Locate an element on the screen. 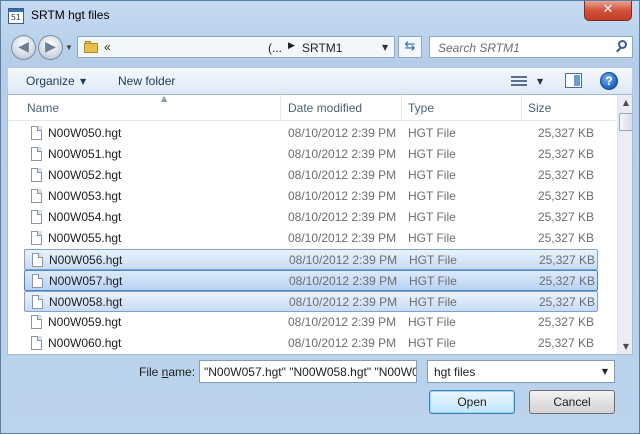  organize-button: Organize is located at coordinates (50, 81).